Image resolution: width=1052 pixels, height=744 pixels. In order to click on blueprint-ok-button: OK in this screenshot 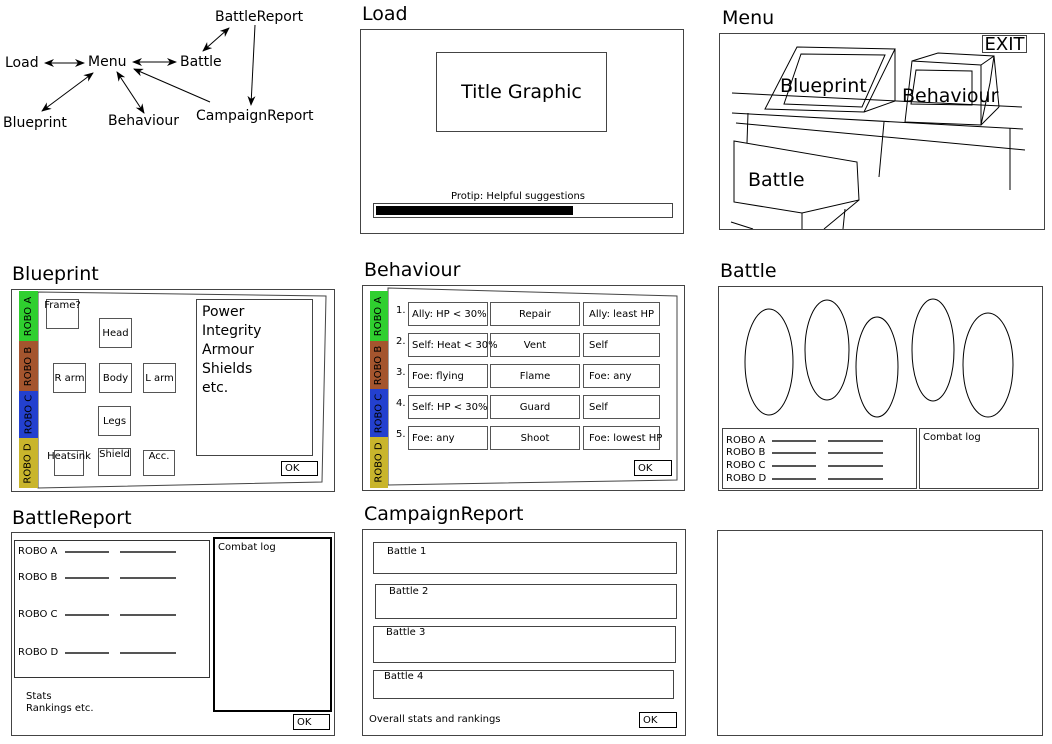, I will do `click(299, 468)`.